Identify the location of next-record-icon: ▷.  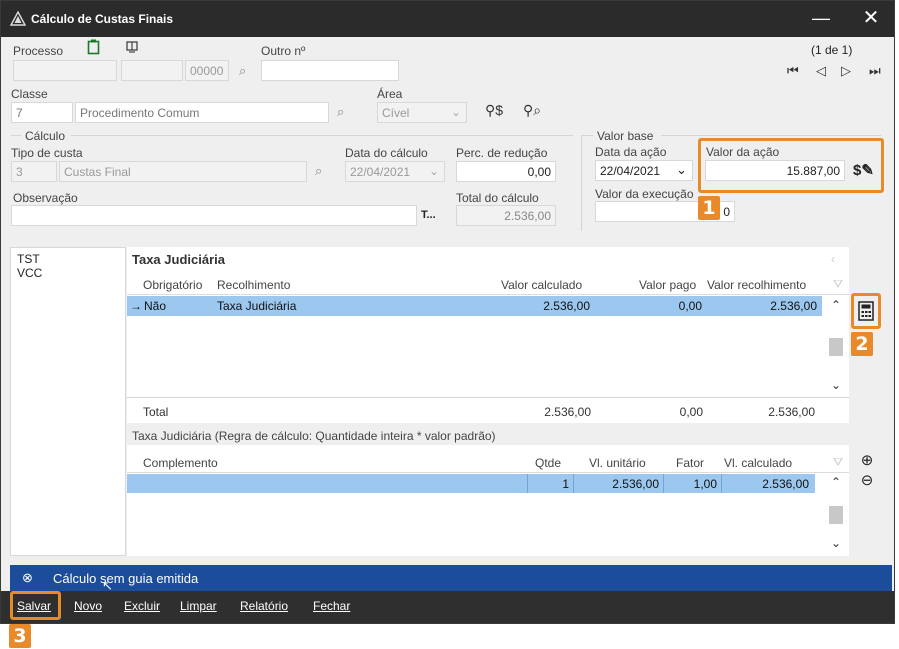
(846, 71).